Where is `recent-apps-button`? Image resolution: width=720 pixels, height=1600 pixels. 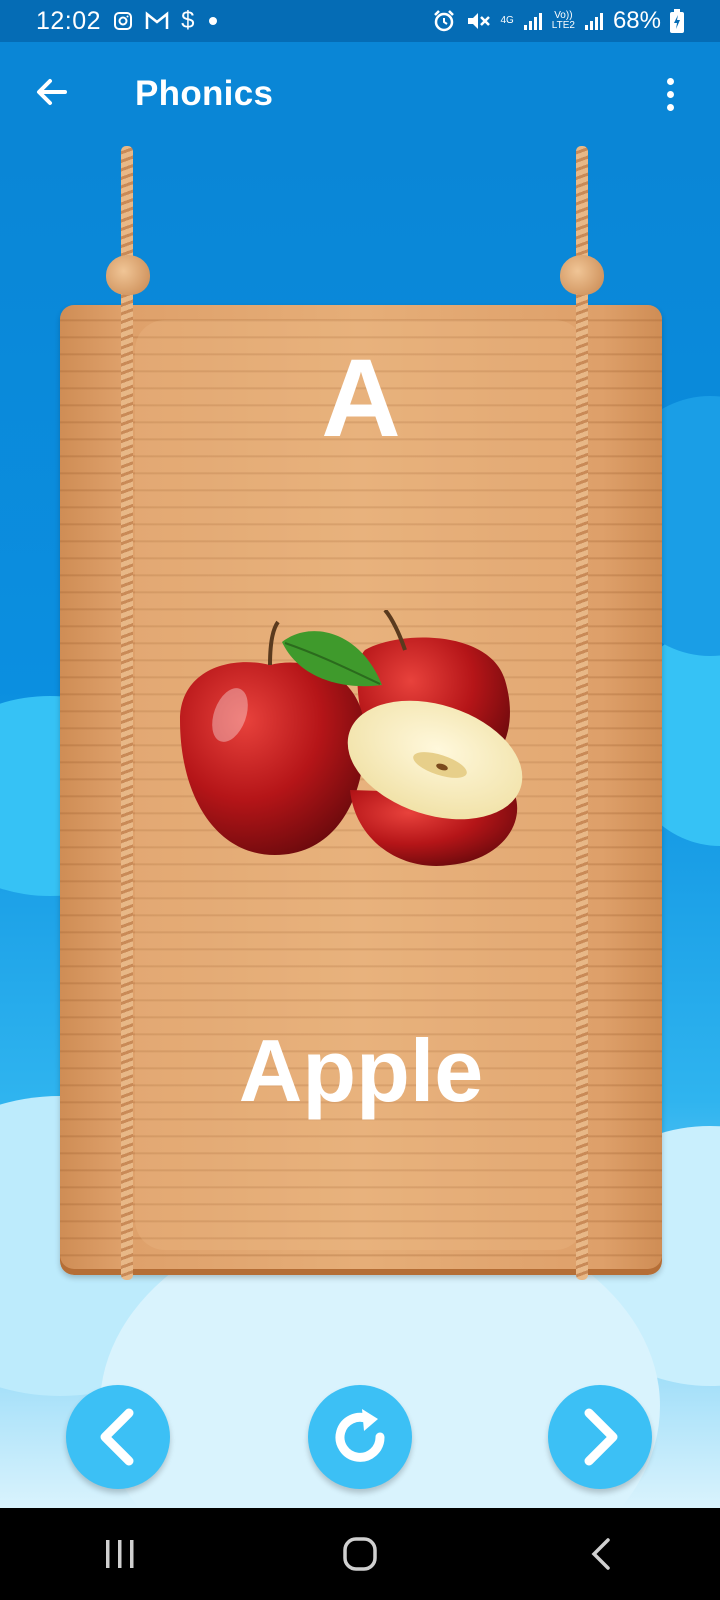
recent-apps-button is located at coordinates (120, 1554).